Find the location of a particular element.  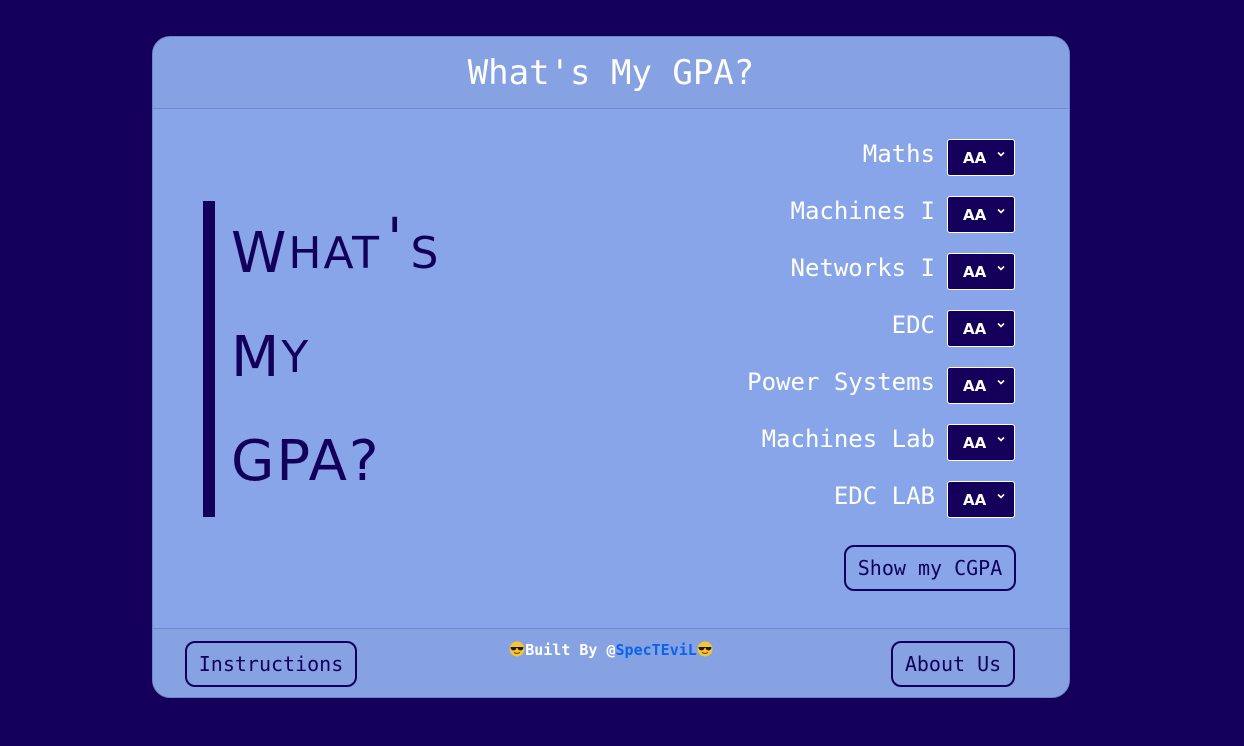

hero-letter-s: S is located at coordinates (425, 253).